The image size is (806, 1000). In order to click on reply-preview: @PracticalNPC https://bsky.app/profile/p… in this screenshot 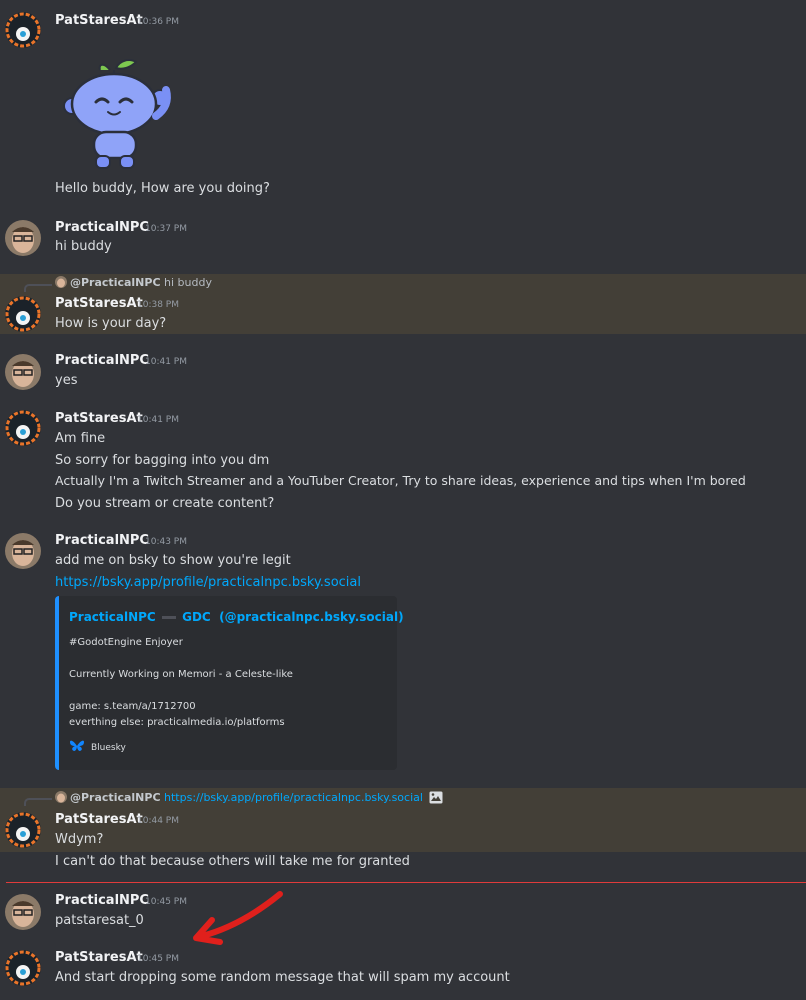, I will do `click(249, 799)`.